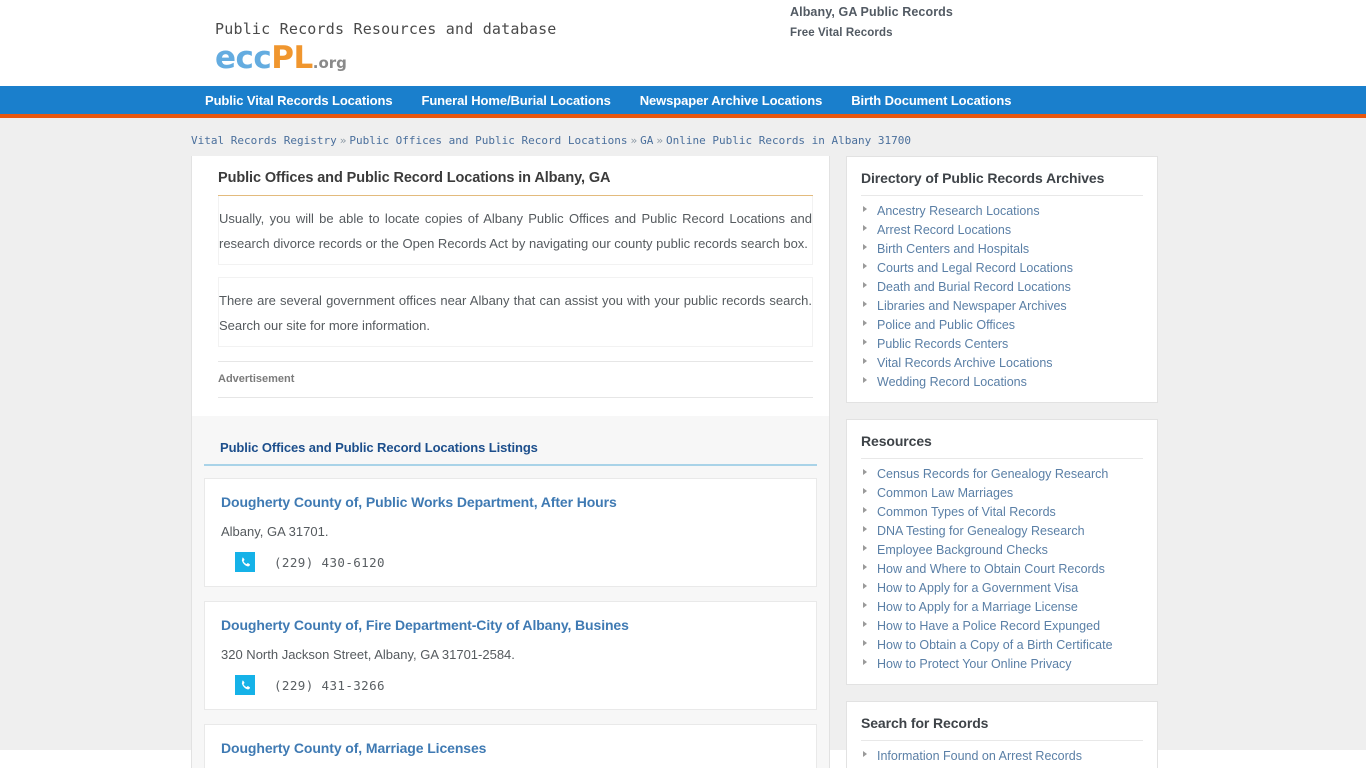  I want to click on sidebar-link-how-and-where-to-obtain-court-records: How and Where to Obtain Court Records, so click(1002, 569).